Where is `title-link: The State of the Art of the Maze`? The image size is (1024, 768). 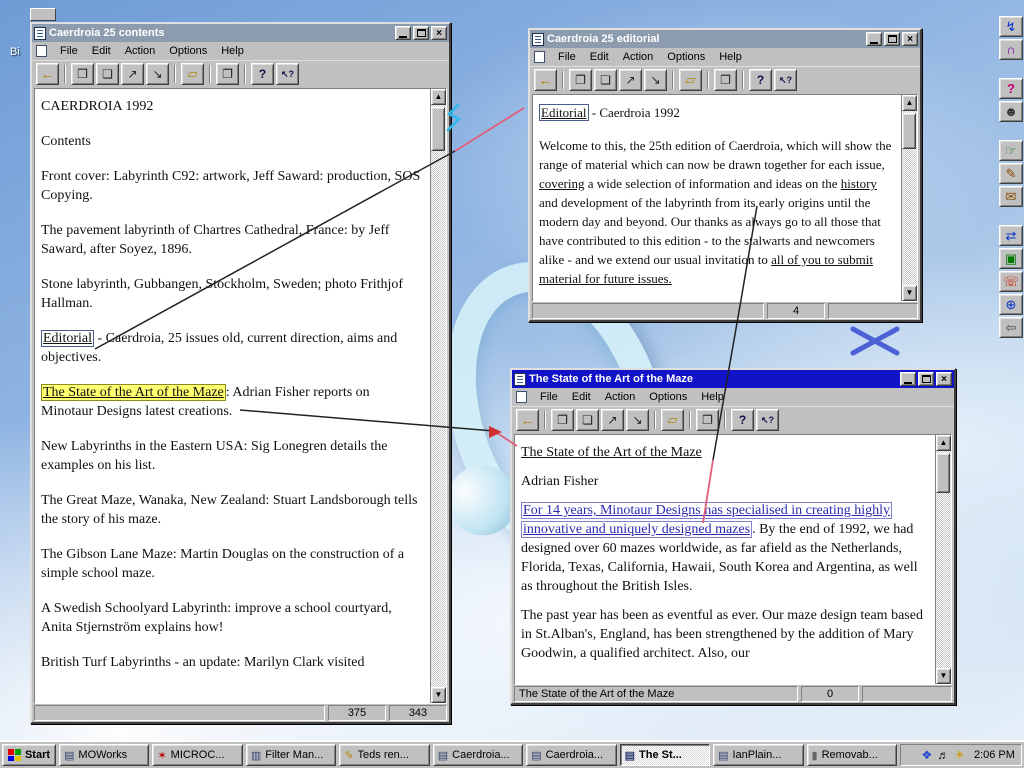 title-link: The State of the Art of the Maze is located at coordinates (611, 452).